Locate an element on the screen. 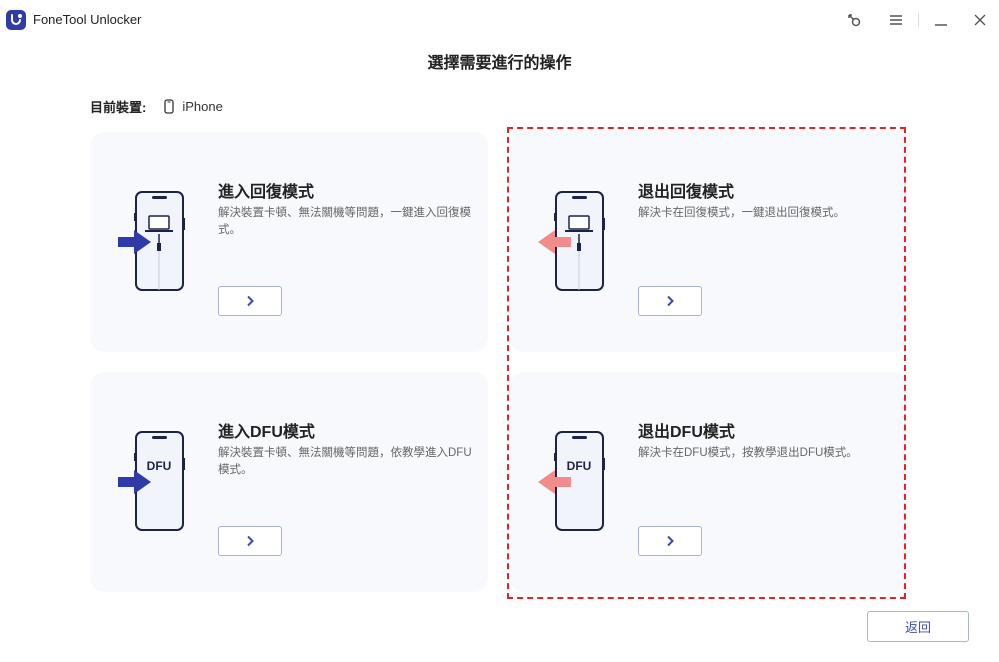 This screenshot has width=999, height=662. card-description: 解決卡在DFU模式，按教學退出DFU模式。 is located at coordinates (748, 453).